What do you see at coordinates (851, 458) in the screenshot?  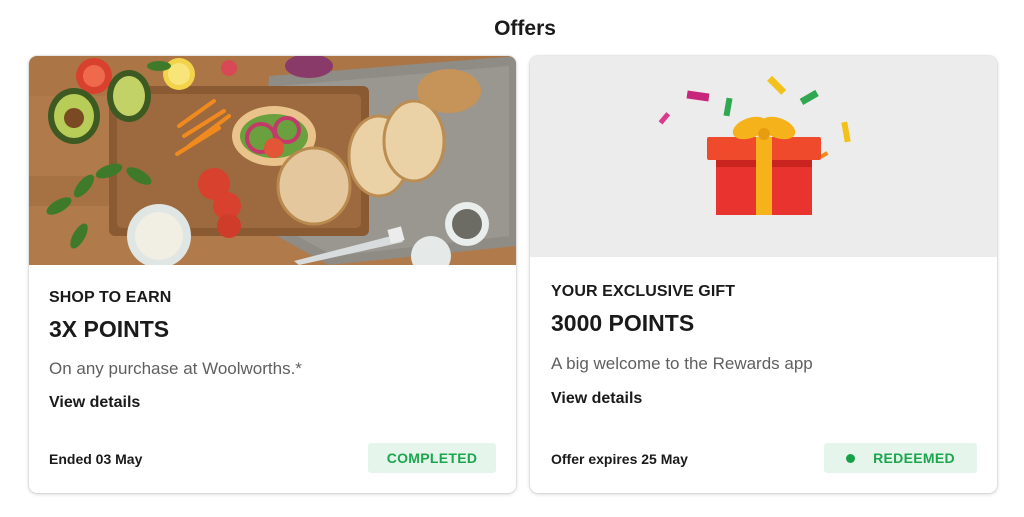 I see `status-dot-icon` at bounding box center [851, 458].